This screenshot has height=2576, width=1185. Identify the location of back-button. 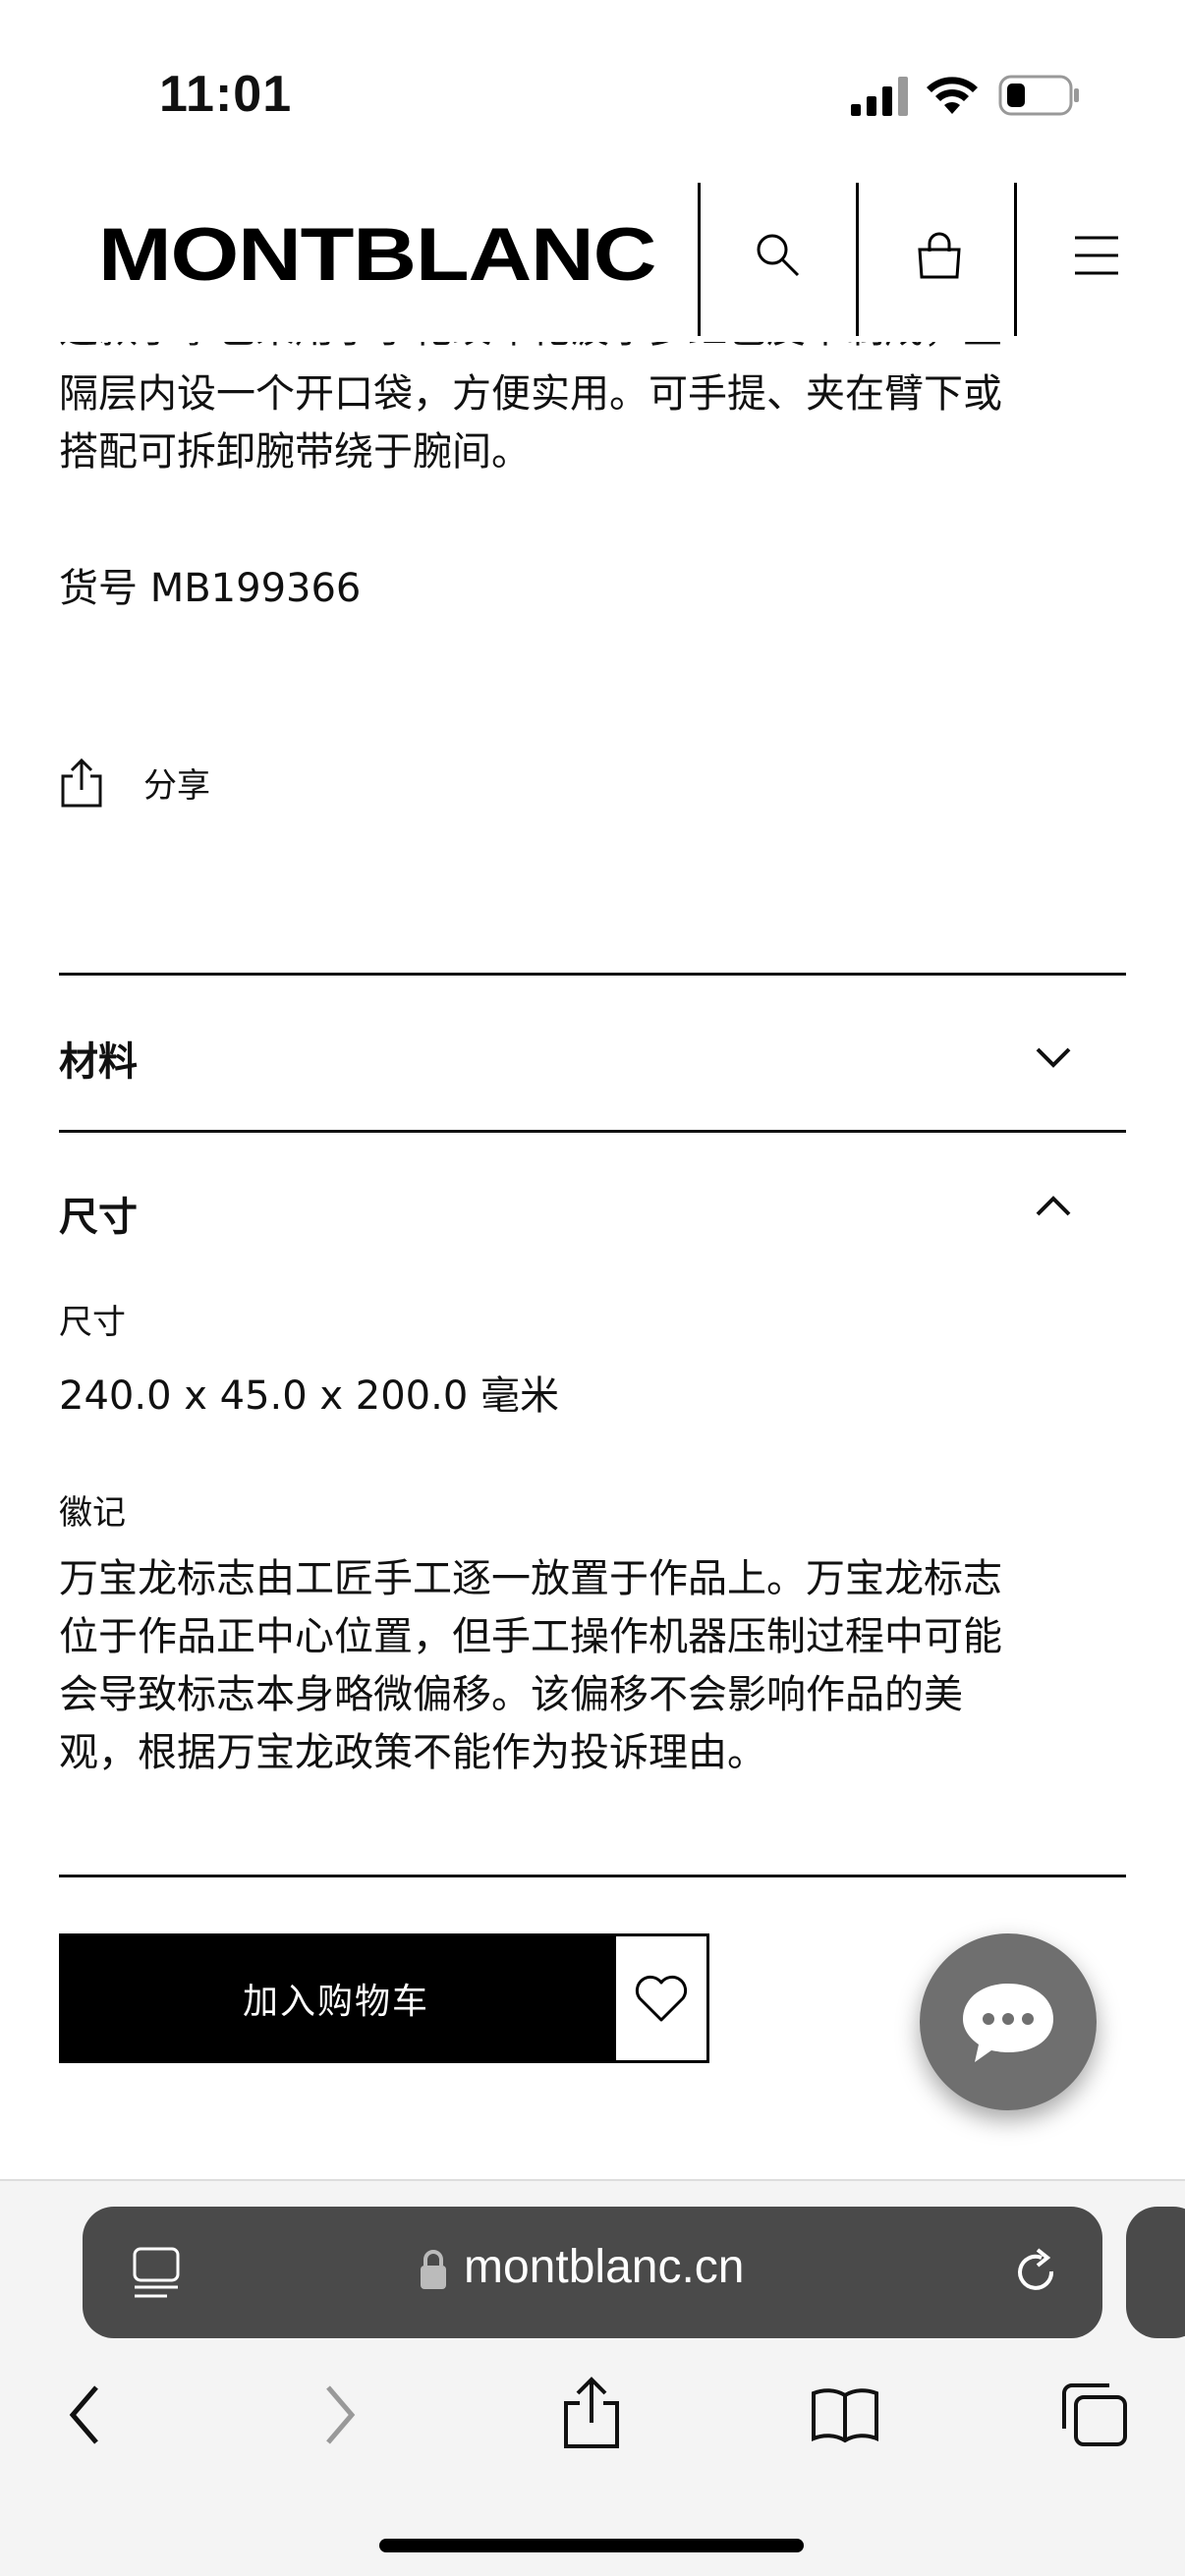
(84, 2415).